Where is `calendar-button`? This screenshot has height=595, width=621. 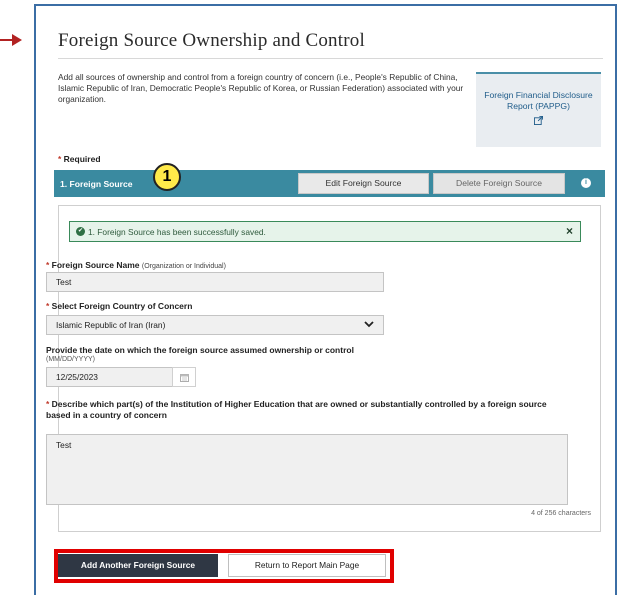
calendar-button is located at coordinates (184, 377).